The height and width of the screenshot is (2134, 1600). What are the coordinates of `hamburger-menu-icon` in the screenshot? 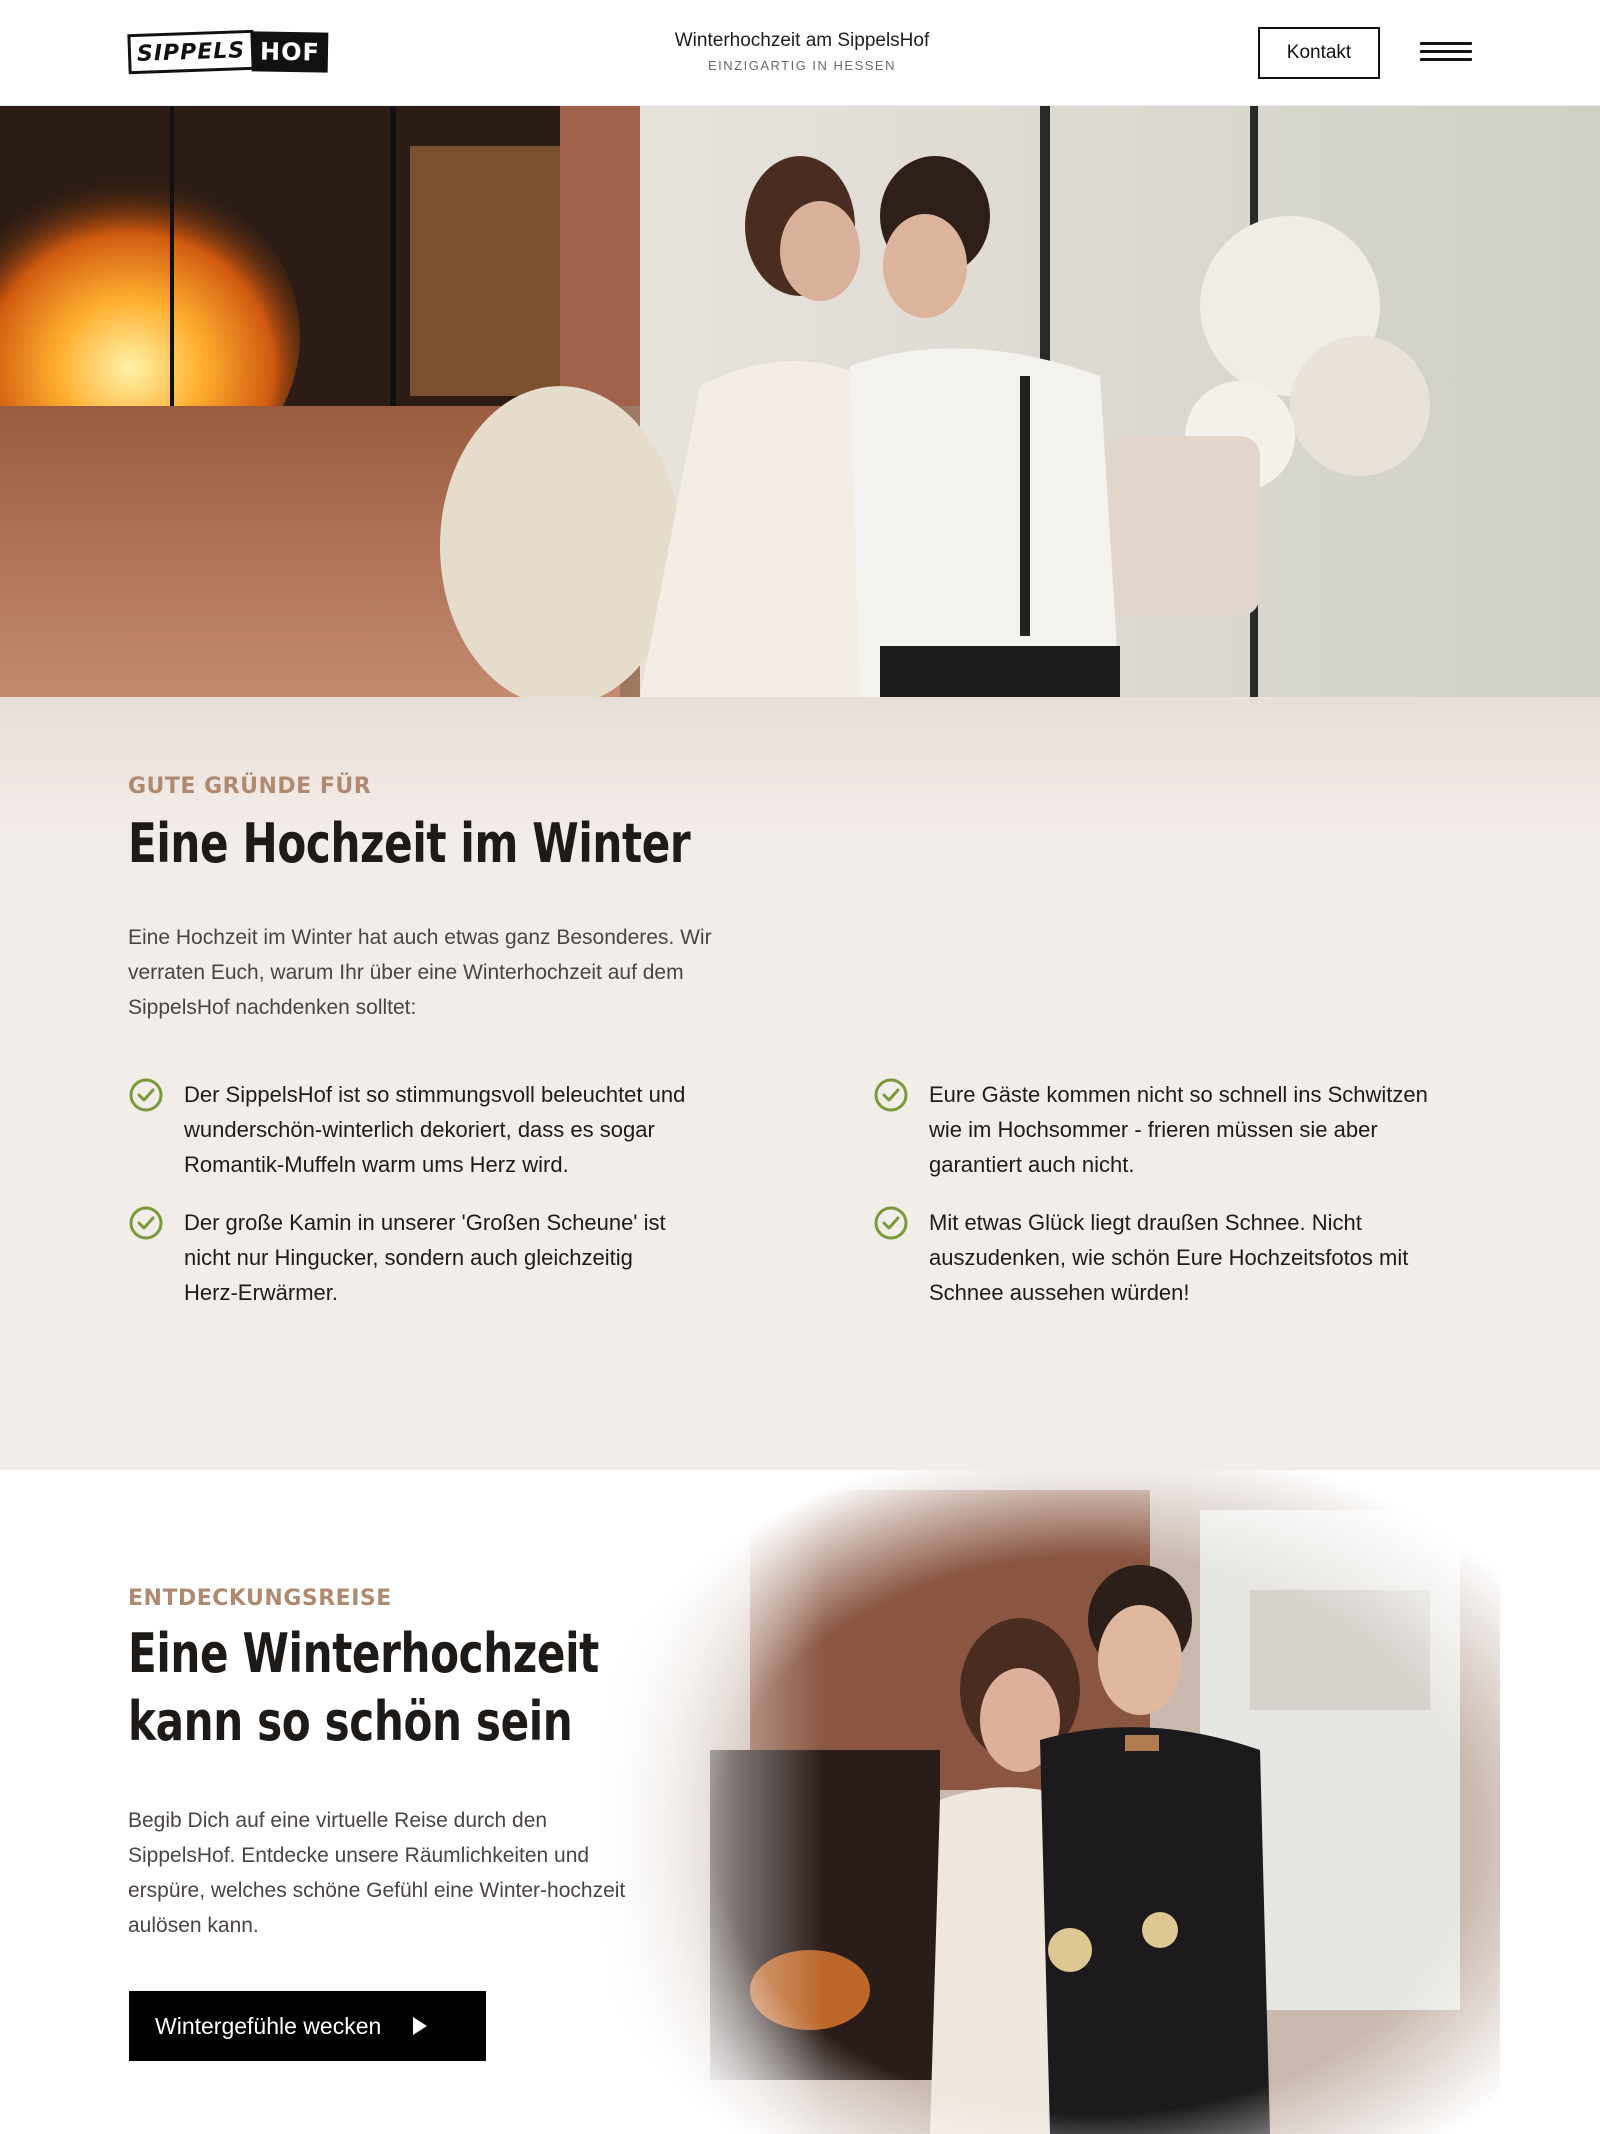 It's located at (1447, 53).